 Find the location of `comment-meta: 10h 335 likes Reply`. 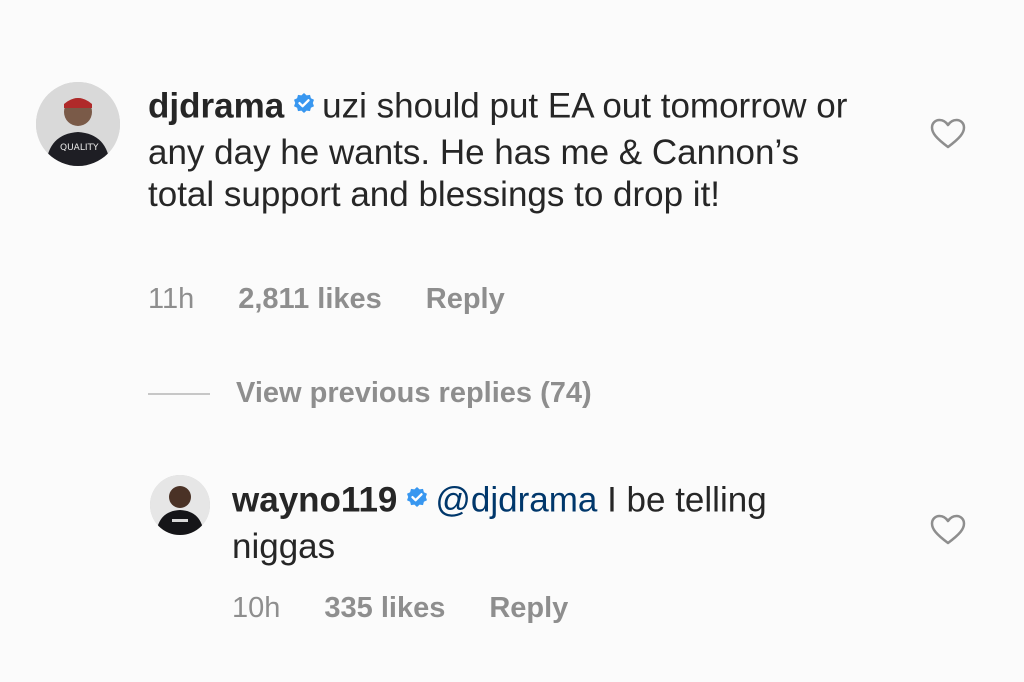

comment-meta: 10h 335 likes Reply is located at coordinates (422, 608).